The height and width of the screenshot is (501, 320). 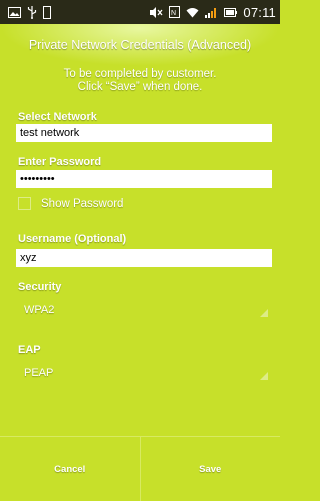 I want to click on show-password-toggle: Show Password, so click(x=70, y=203).